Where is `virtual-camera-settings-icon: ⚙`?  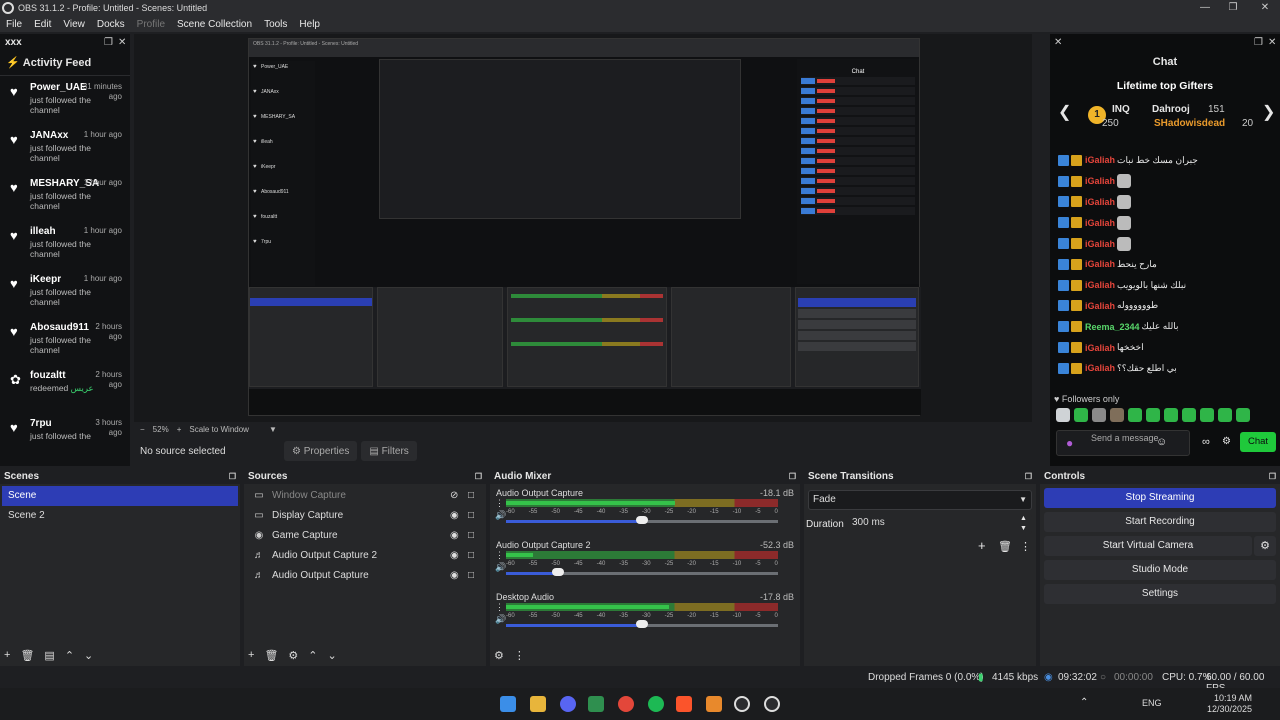 virtual-camera-settings-icon: ⚙ is located at coordinates (1265, 546).